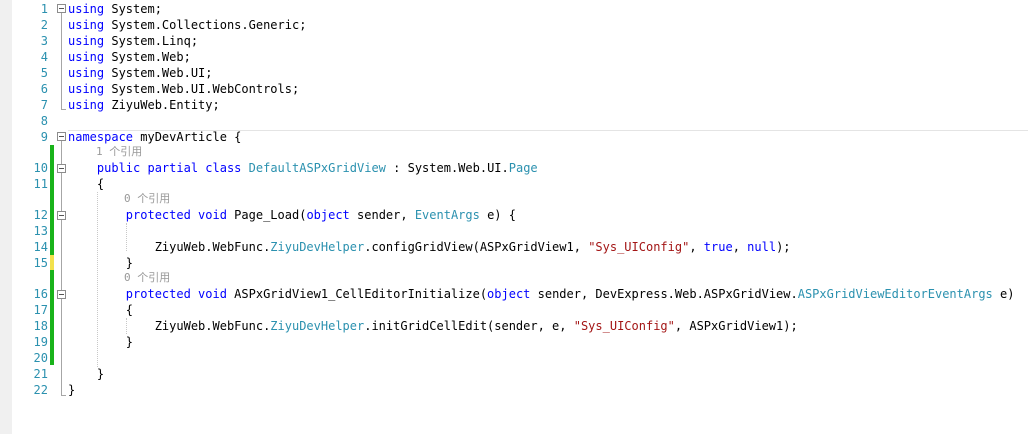 The width and height of the screenshot is (1028, 434). I want to click on code-token: myDevArticle {, so click(187, 137).